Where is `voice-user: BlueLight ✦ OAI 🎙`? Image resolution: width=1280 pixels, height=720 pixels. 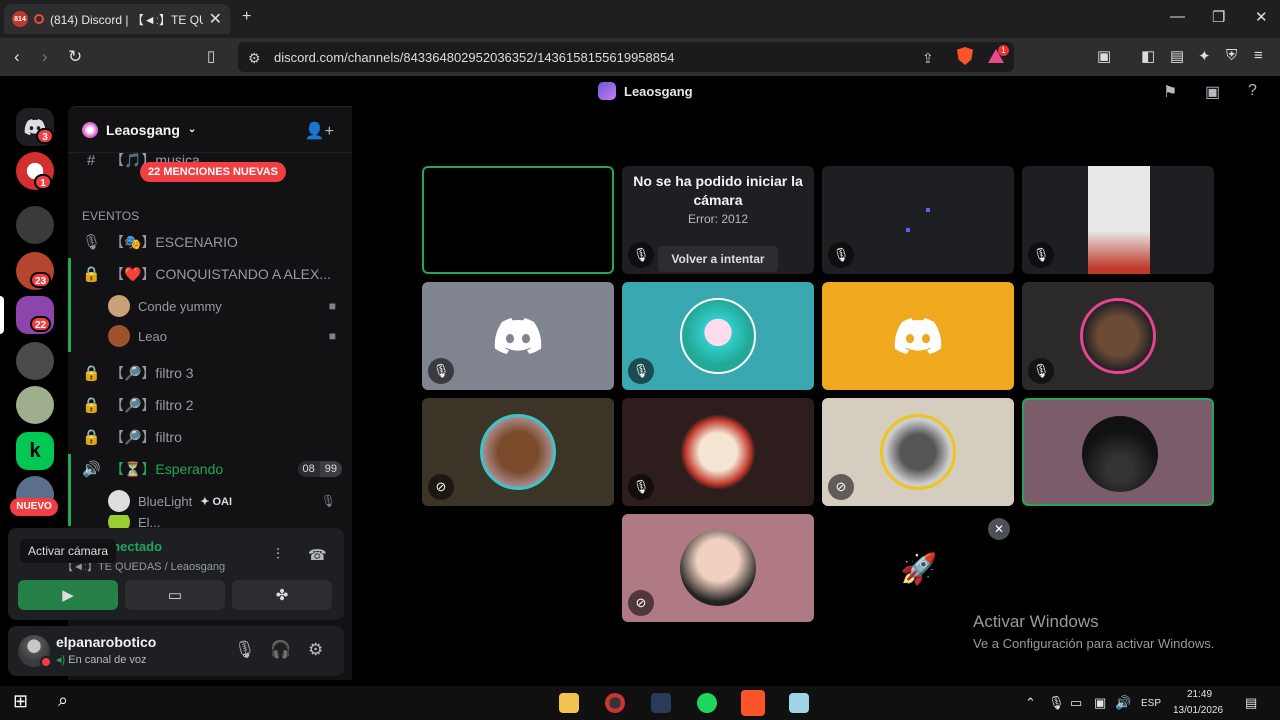
voice-user: BlueLight ✦ OAI 🎙 is located at coordinates (222, 501).